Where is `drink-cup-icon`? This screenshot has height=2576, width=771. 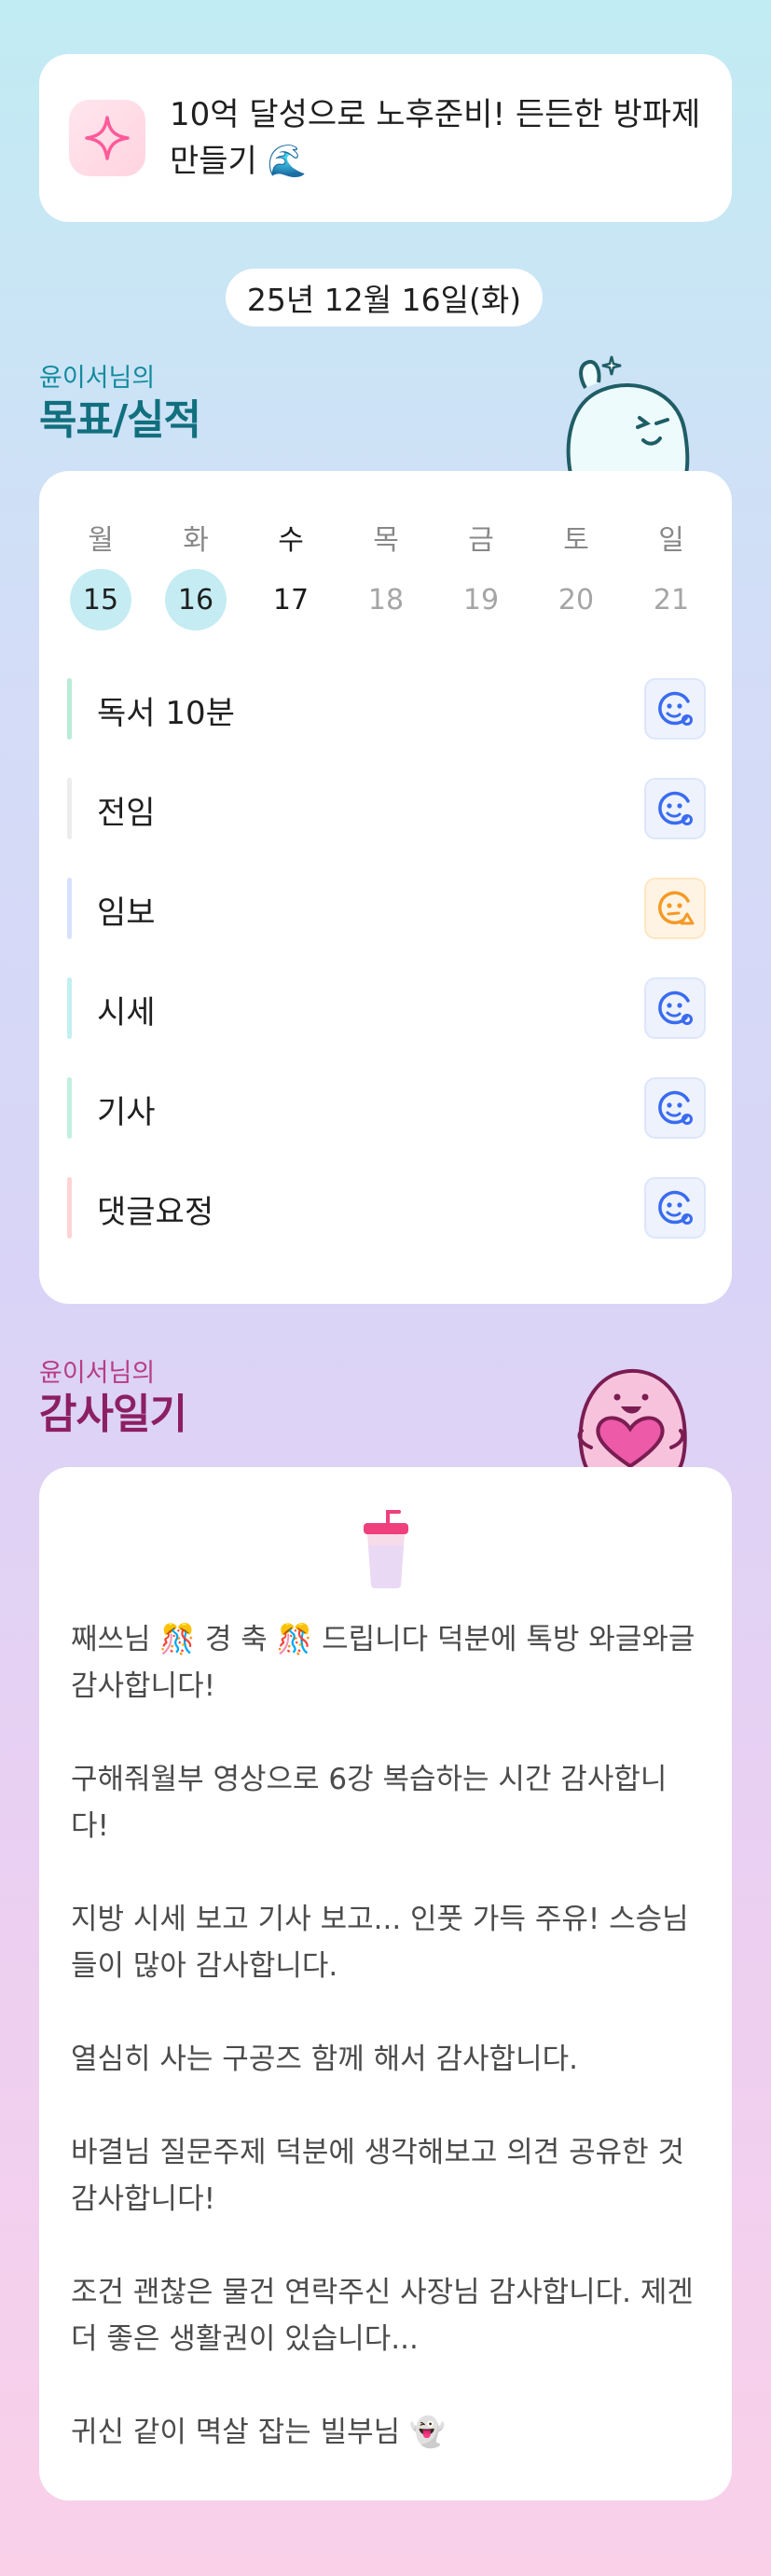
drink-cup-icon is located at coordinates (386, 1549).